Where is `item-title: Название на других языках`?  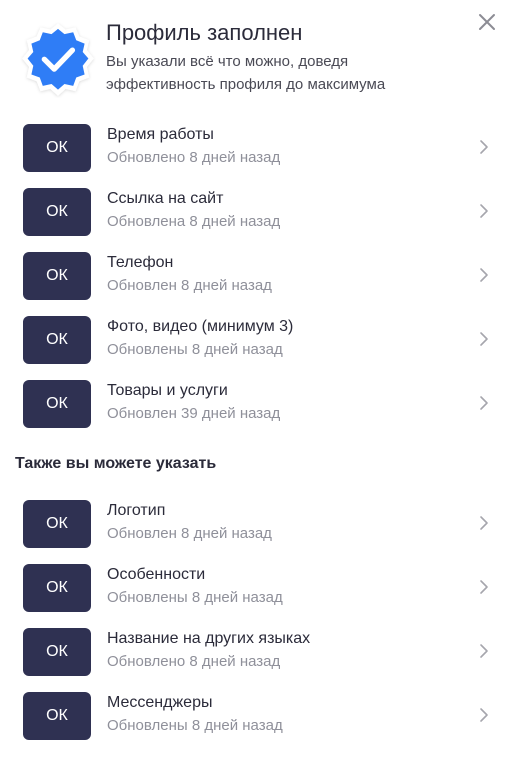
item-title: Название на других языках is located at coordinates (209, 638).